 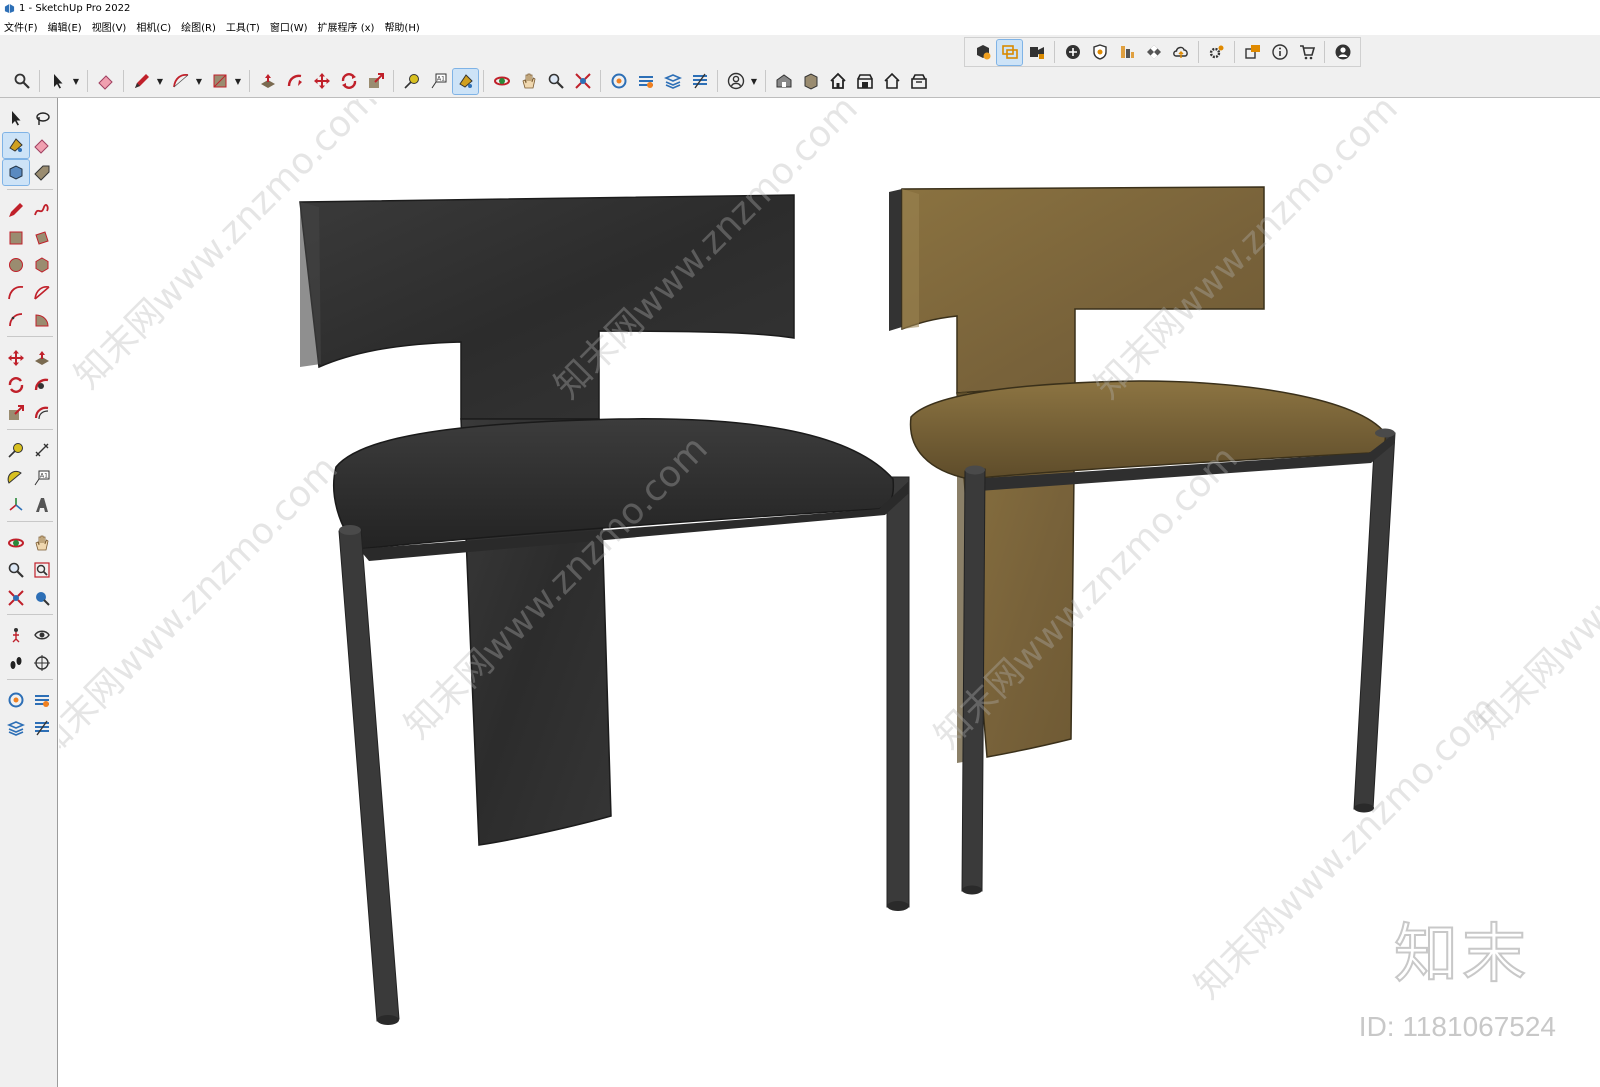 I want to click on polygon-icon, so click(x=42, y=265).